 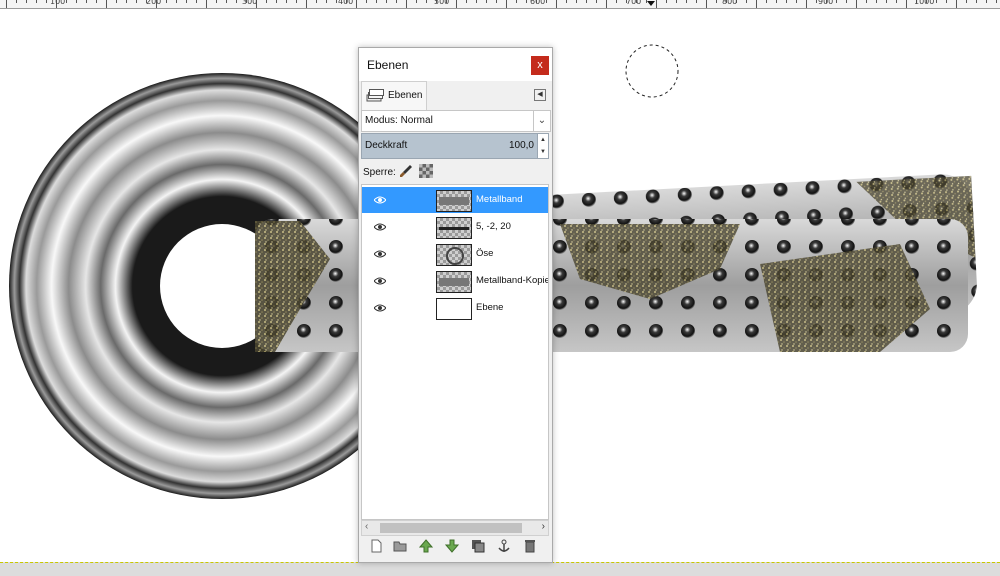 I want to click on layer-name: Öse, so click(x=484, y=253).